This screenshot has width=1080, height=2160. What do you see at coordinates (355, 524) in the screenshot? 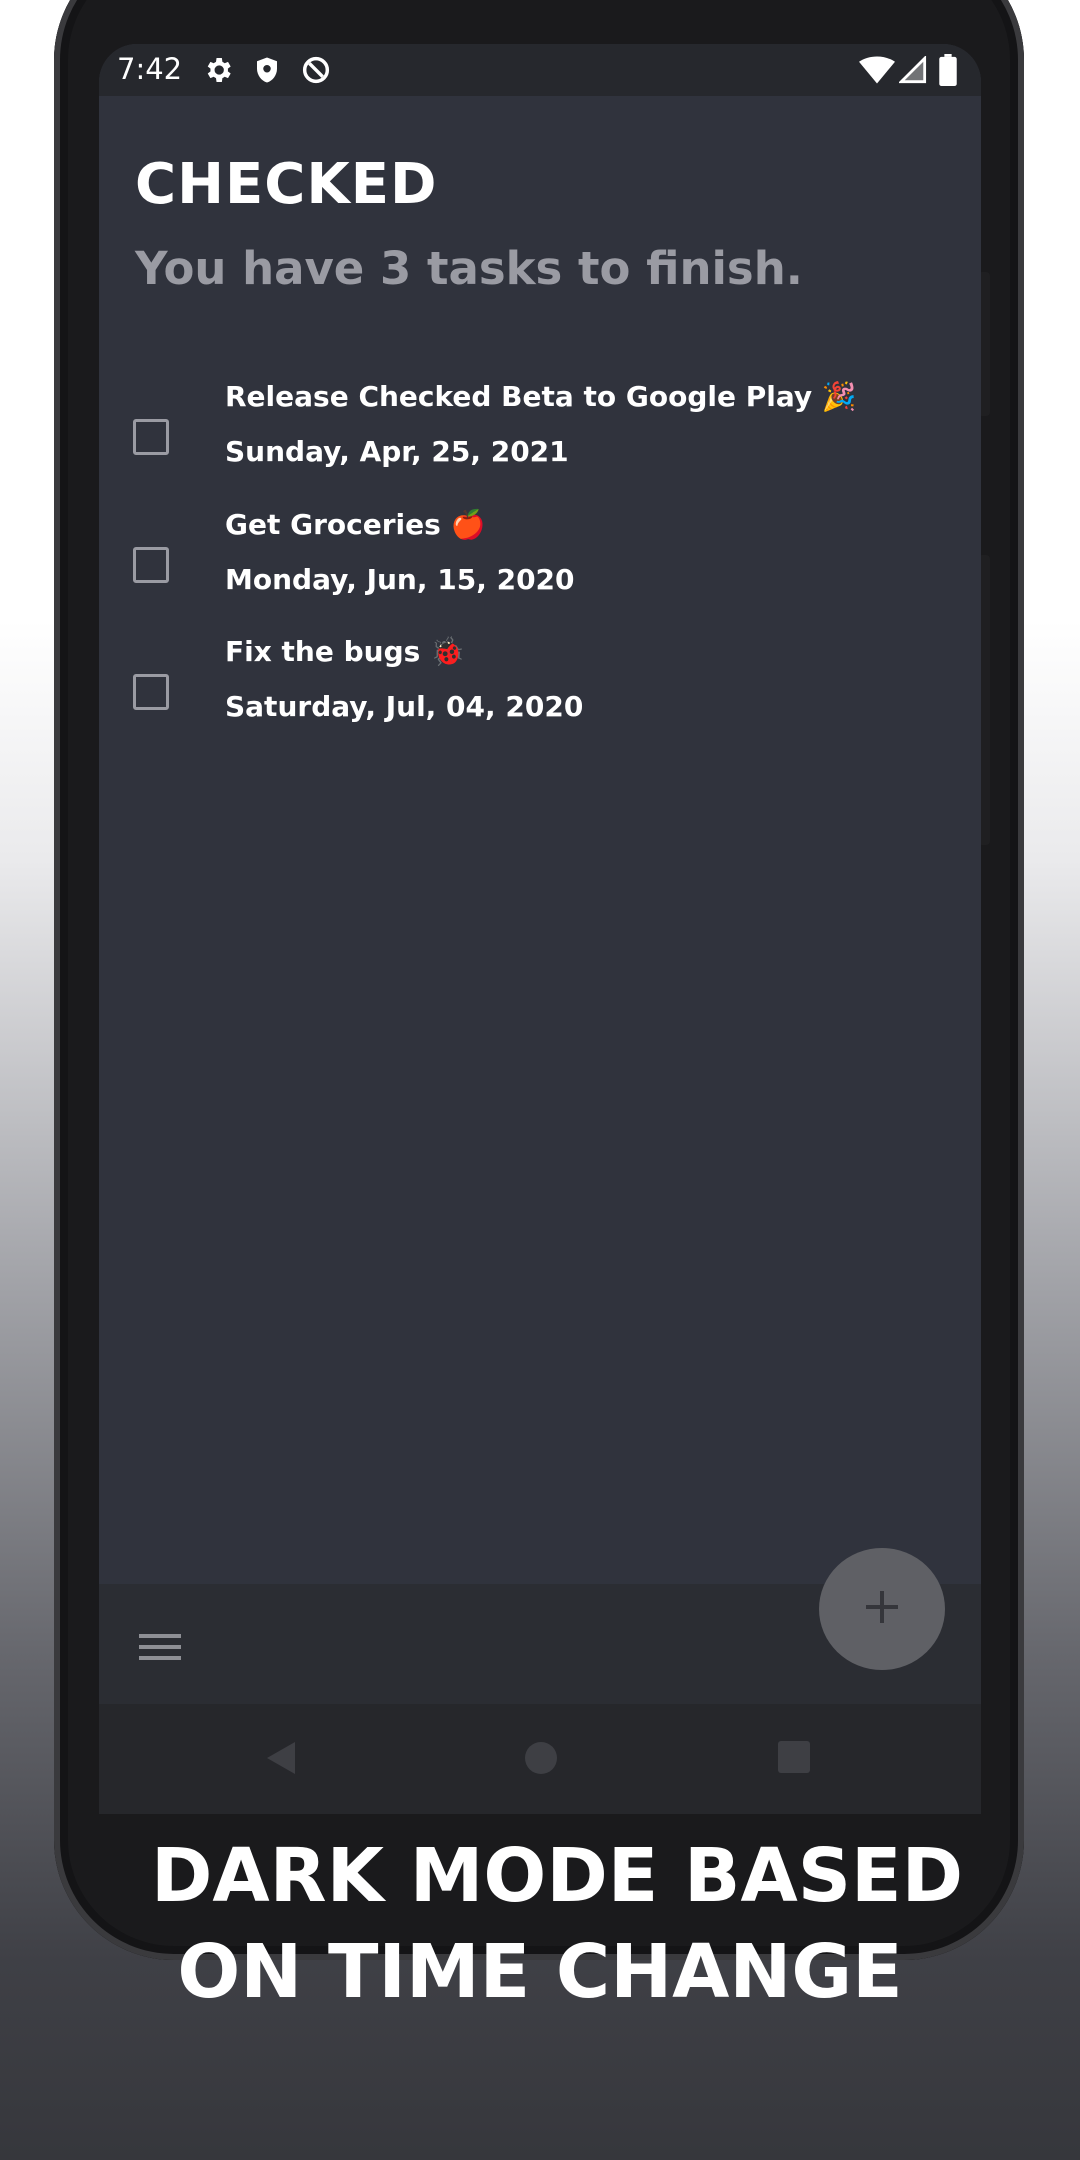
I see `task-title: Get Groceries 🍎` at bounding box center [355, 524].